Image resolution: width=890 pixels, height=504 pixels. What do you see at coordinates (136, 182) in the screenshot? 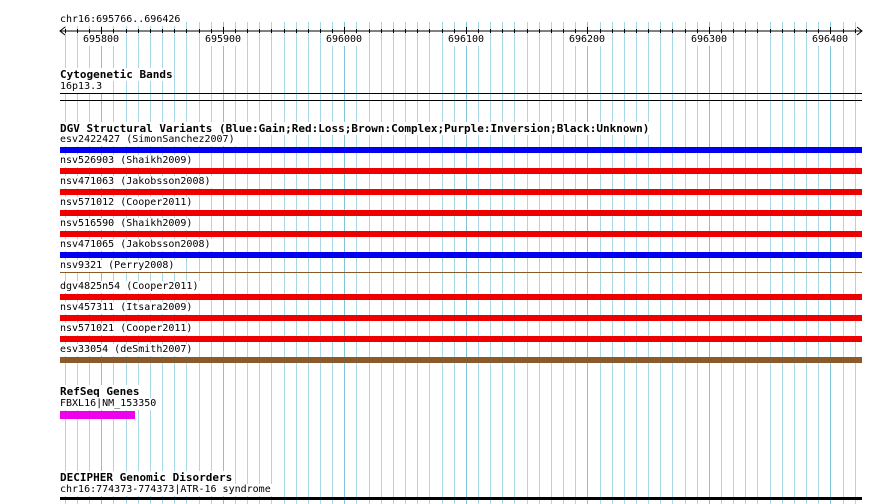
I see `variant-label: nsv471063 (Jakobsson2008)` at bounding box center [136, 182].